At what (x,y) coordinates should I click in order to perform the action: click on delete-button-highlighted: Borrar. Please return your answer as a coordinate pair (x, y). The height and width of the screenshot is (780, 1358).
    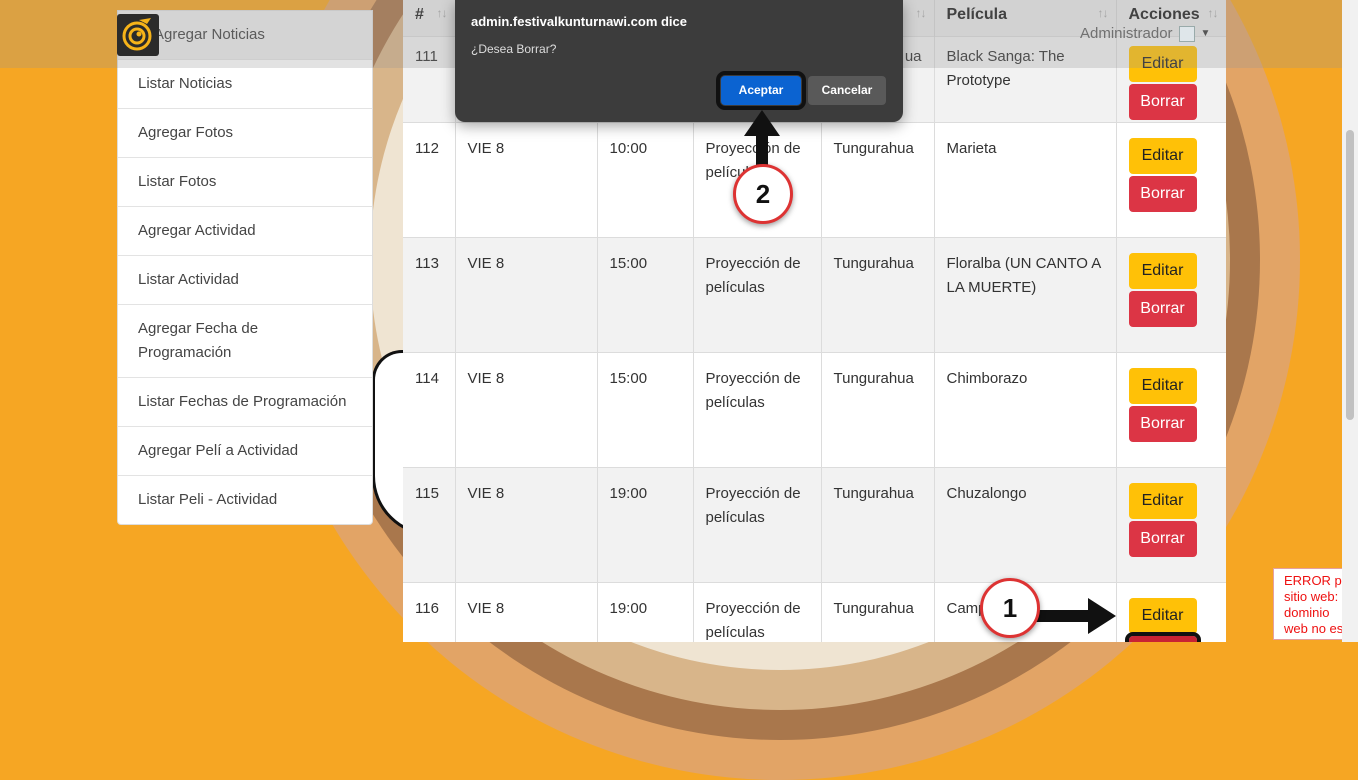
    Looking at the image, I should click on (1162, 637).